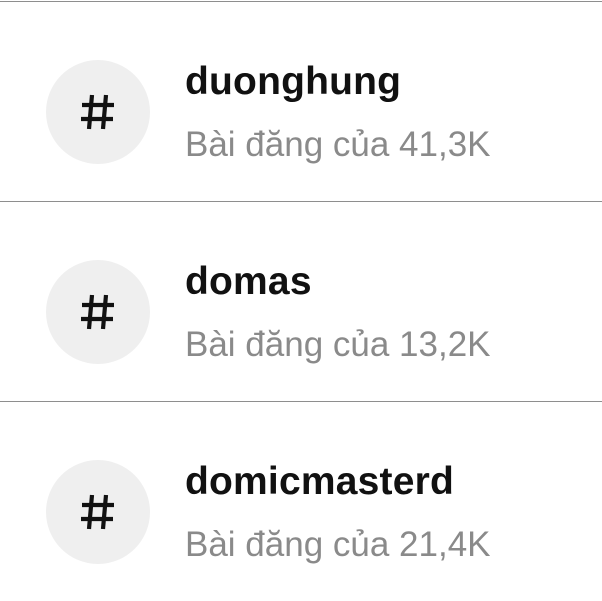 The image size is (602, 601). I want to click on hashtag-name: domas, so click(248, 281).